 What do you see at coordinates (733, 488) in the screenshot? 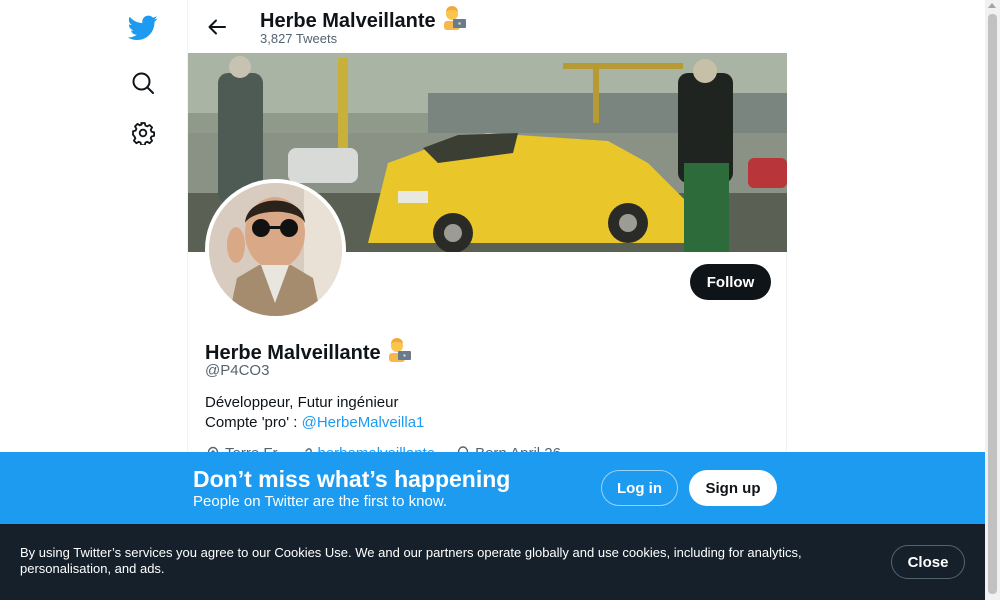
I see `signup-button: Sign up` at bounding box center [733, 488].